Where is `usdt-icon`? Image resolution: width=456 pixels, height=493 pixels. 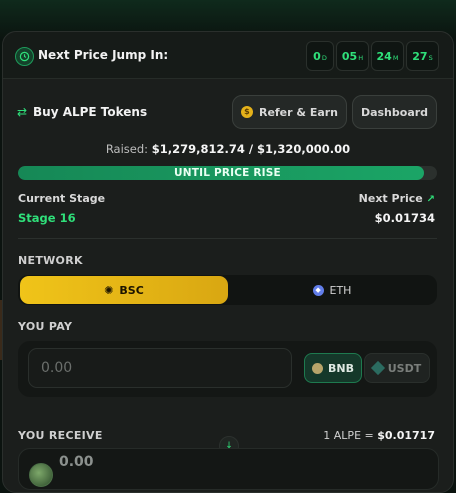
usdt-icon is located at coordinates (377, 368).